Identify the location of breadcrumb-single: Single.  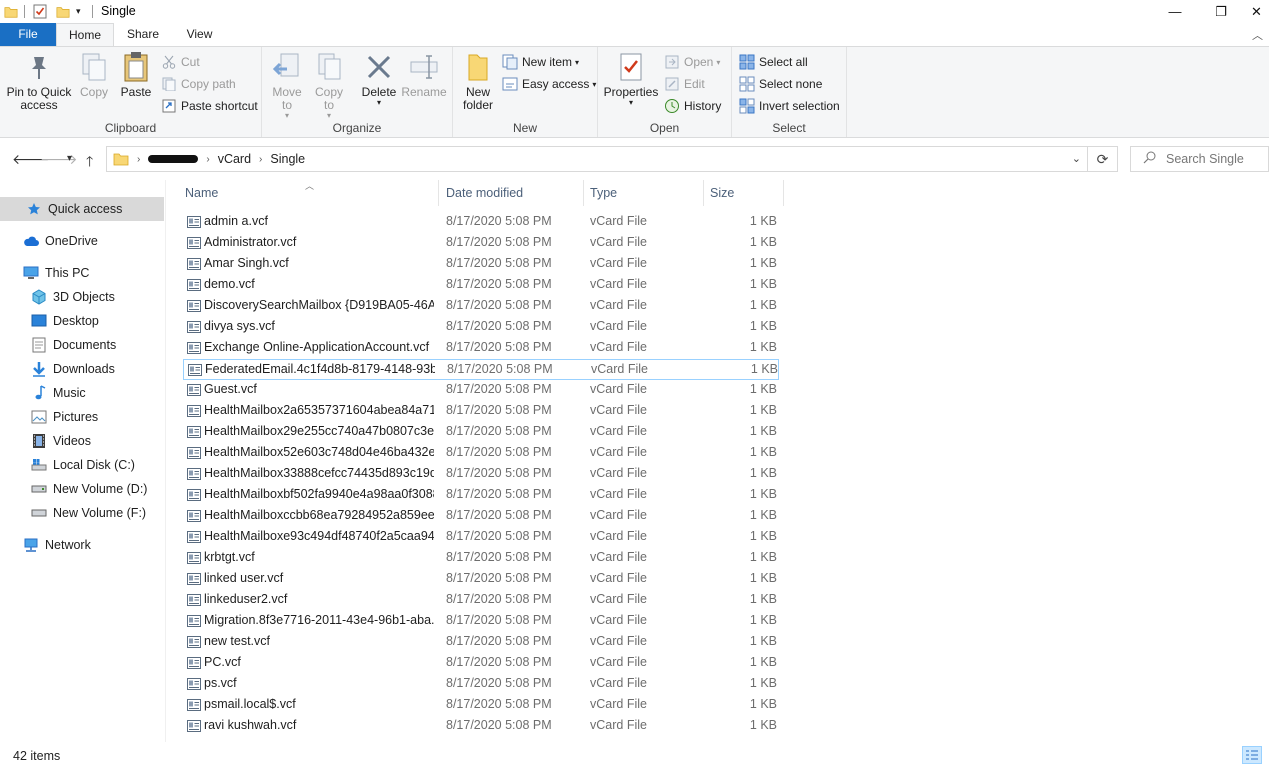
(287, 159).